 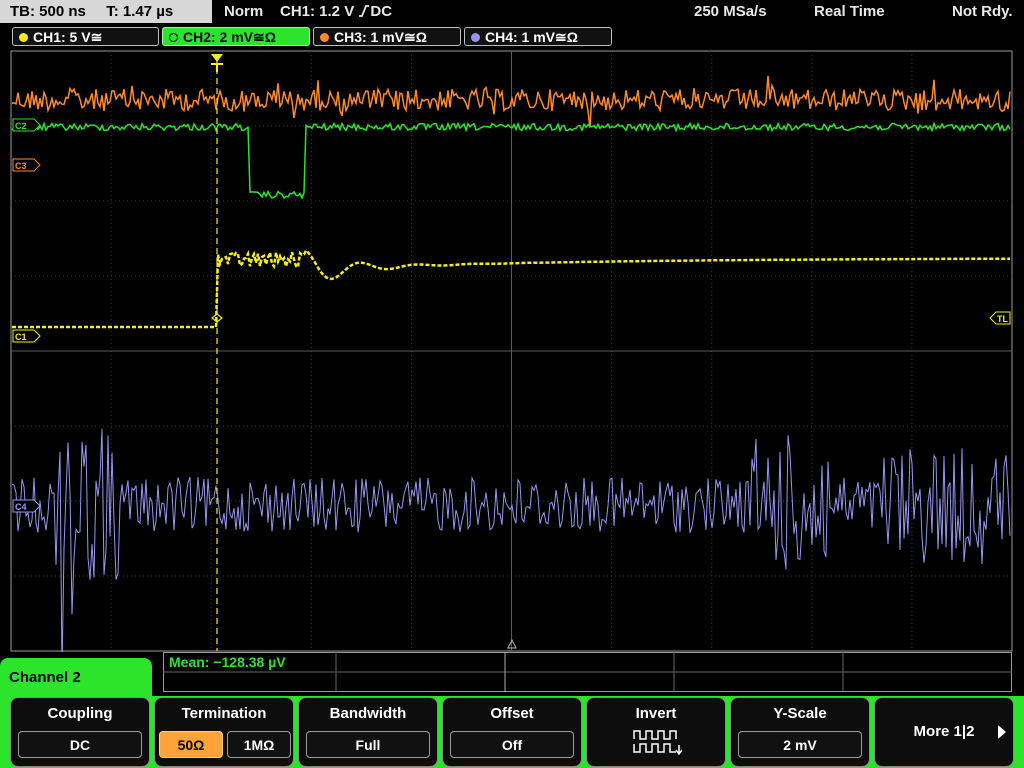 What do you see at coordinates (21, 337) in the screenshot?
I see `ch1-marker-label: C1` at bounding box center [21, 337].